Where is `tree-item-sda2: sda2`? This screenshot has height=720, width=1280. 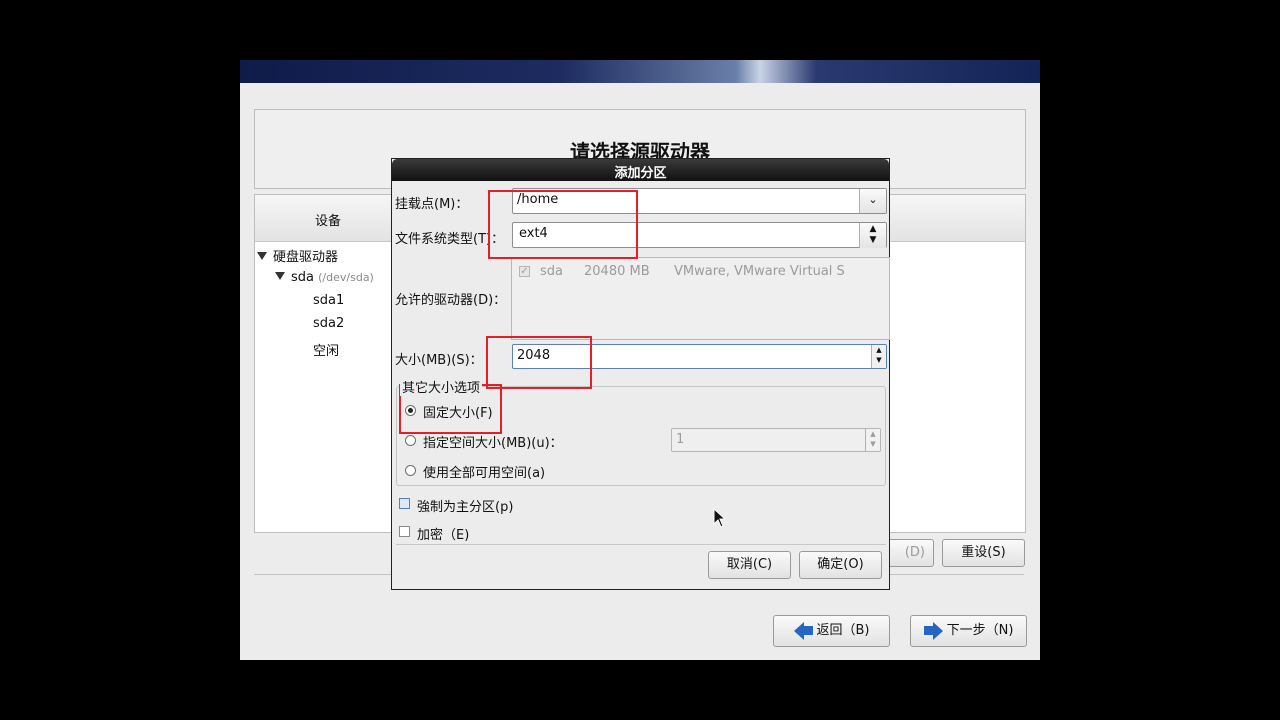
tree-item-sda2: sda2 is located at coordinates (328, 323).